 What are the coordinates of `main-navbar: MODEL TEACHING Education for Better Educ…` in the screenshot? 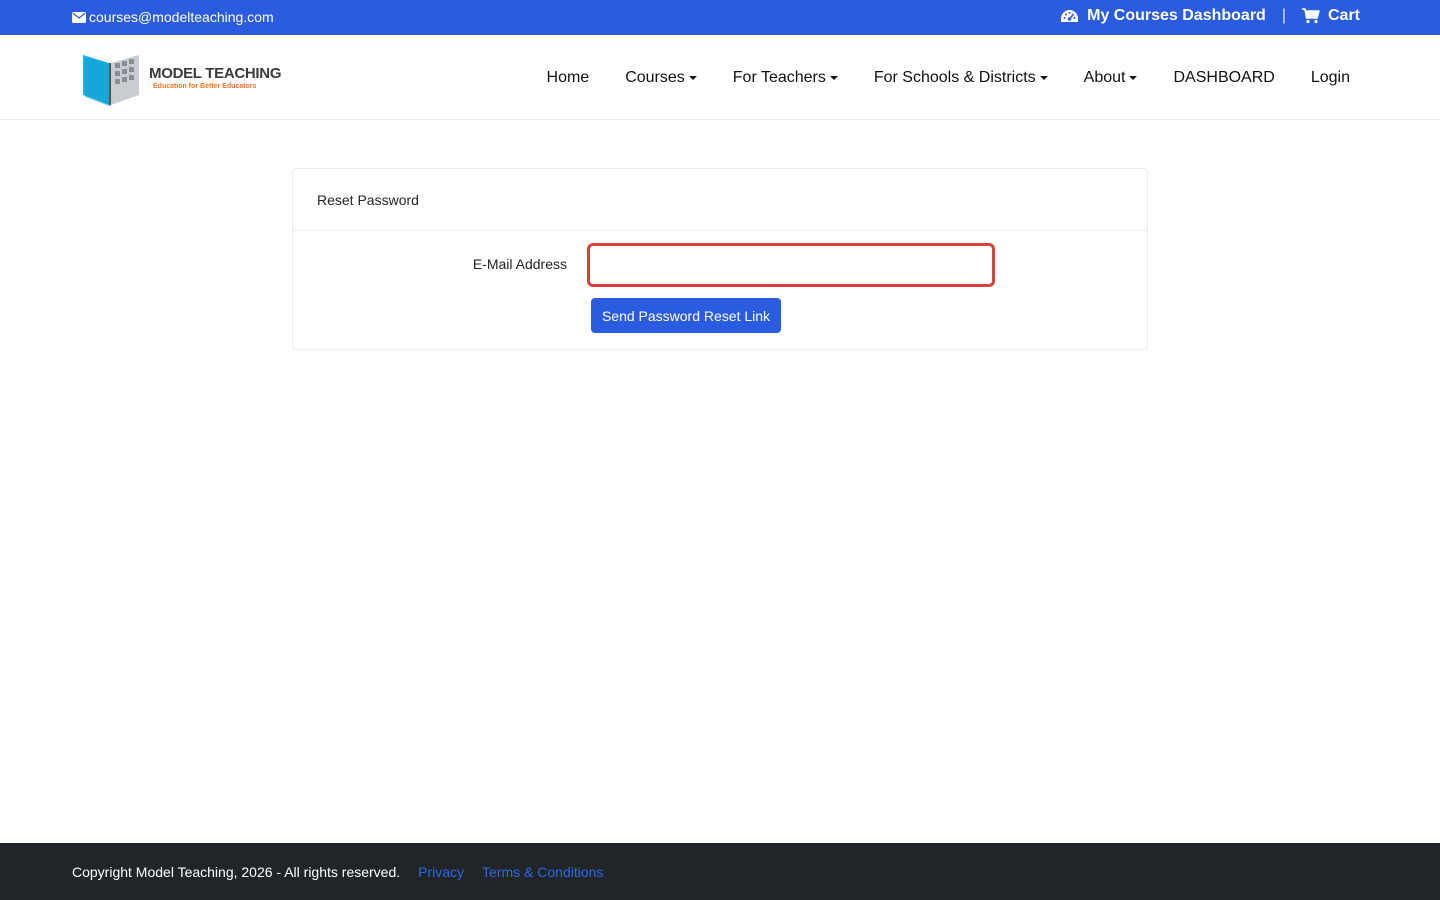 It's located at (720, 77).